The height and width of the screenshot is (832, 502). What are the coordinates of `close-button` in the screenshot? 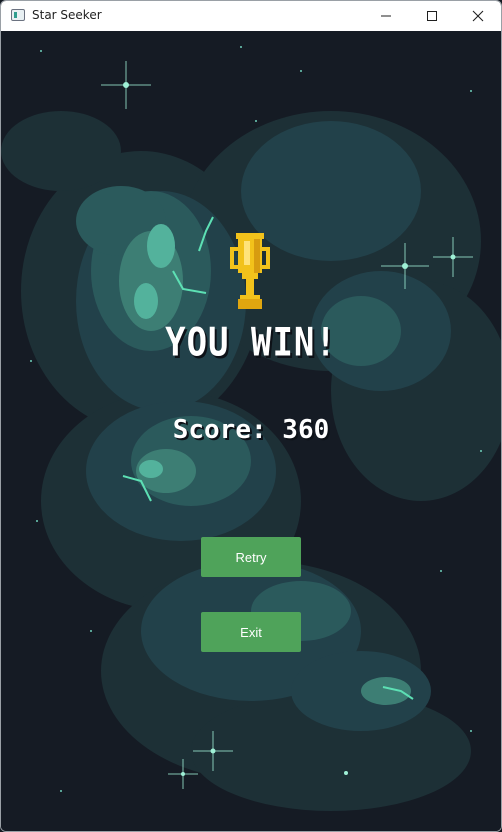 It's located at (478, 16).